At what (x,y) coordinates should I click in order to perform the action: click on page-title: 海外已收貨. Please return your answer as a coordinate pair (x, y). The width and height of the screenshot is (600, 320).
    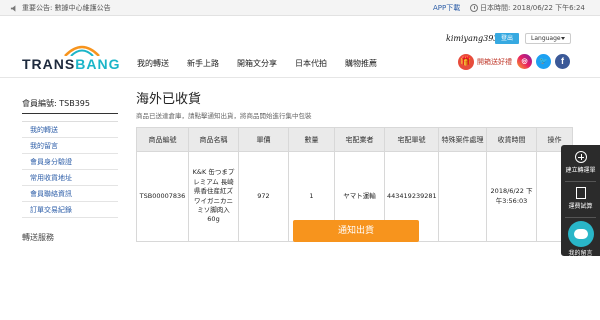
    Looking at the image, I should click on (169, 99).